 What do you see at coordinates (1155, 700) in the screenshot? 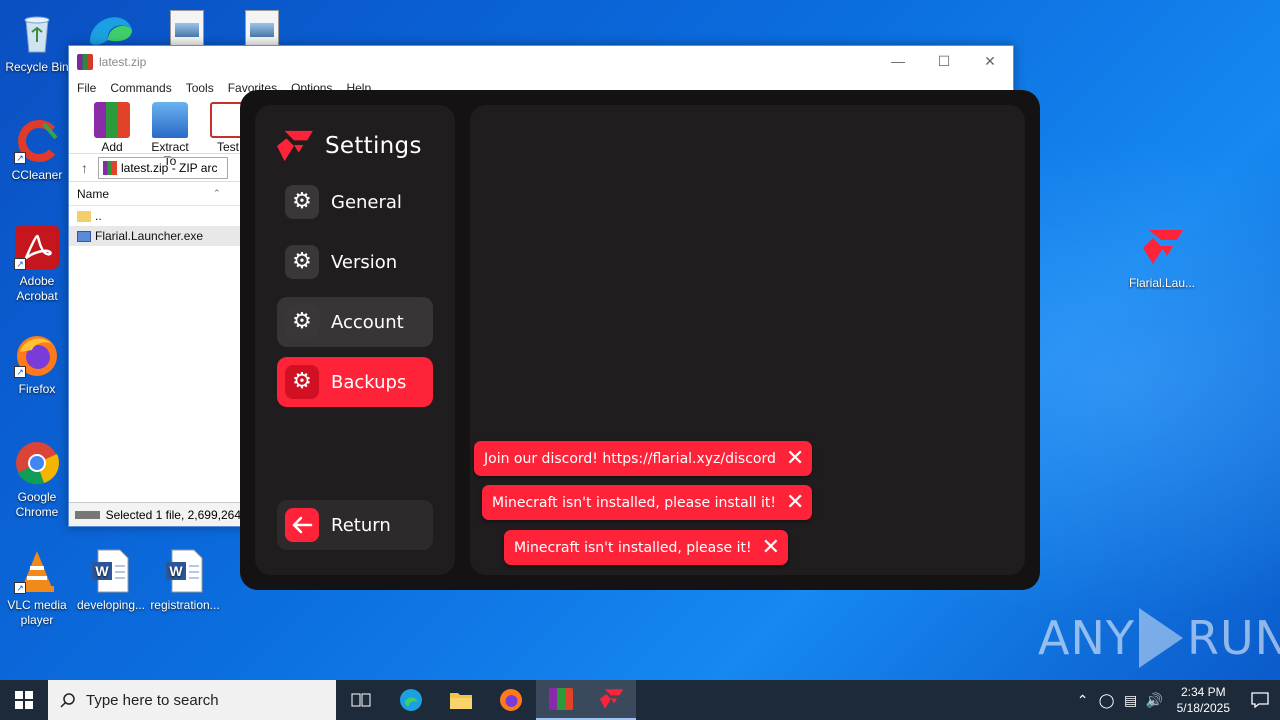
I see `volume-icon: 🔊` at bounding box center [1155, 700].